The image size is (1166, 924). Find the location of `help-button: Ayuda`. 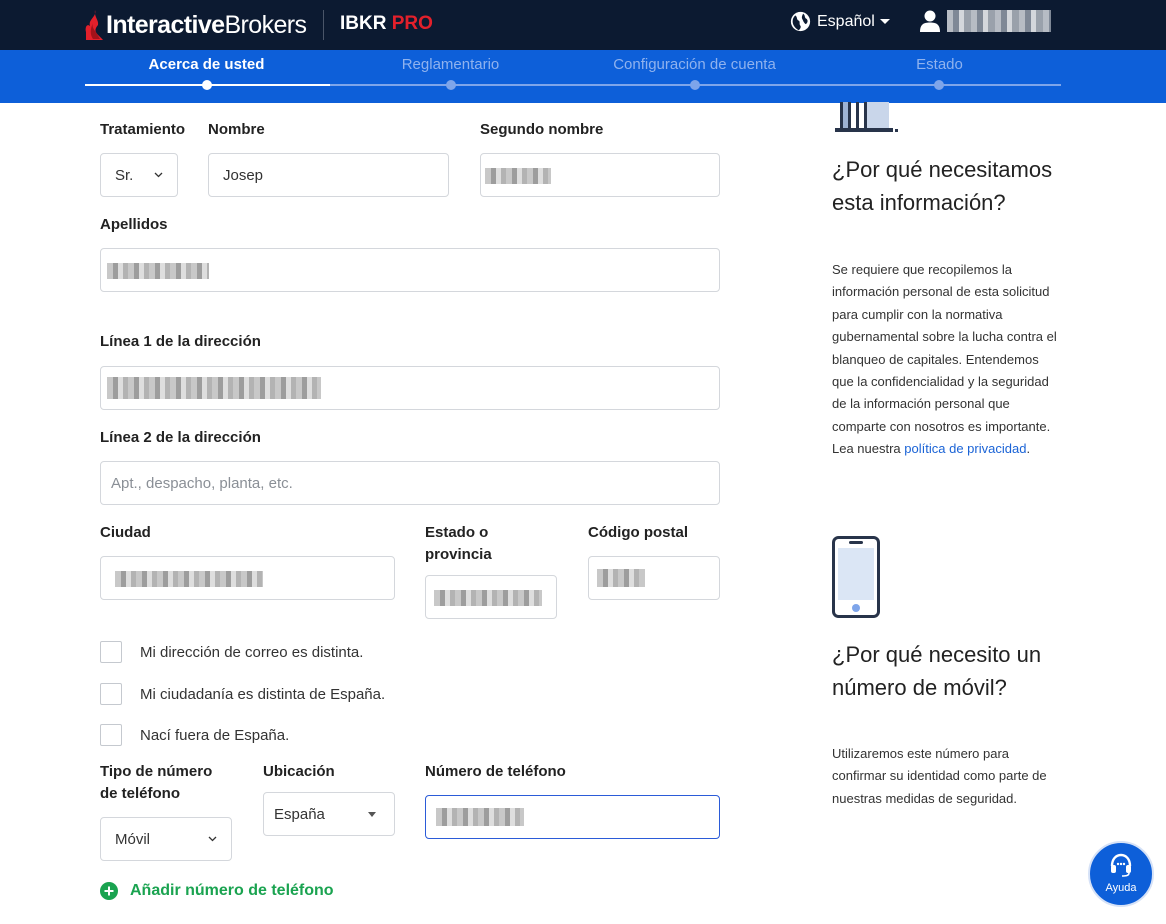

help-button: Ayuda is located at coordinates (1121, 874).